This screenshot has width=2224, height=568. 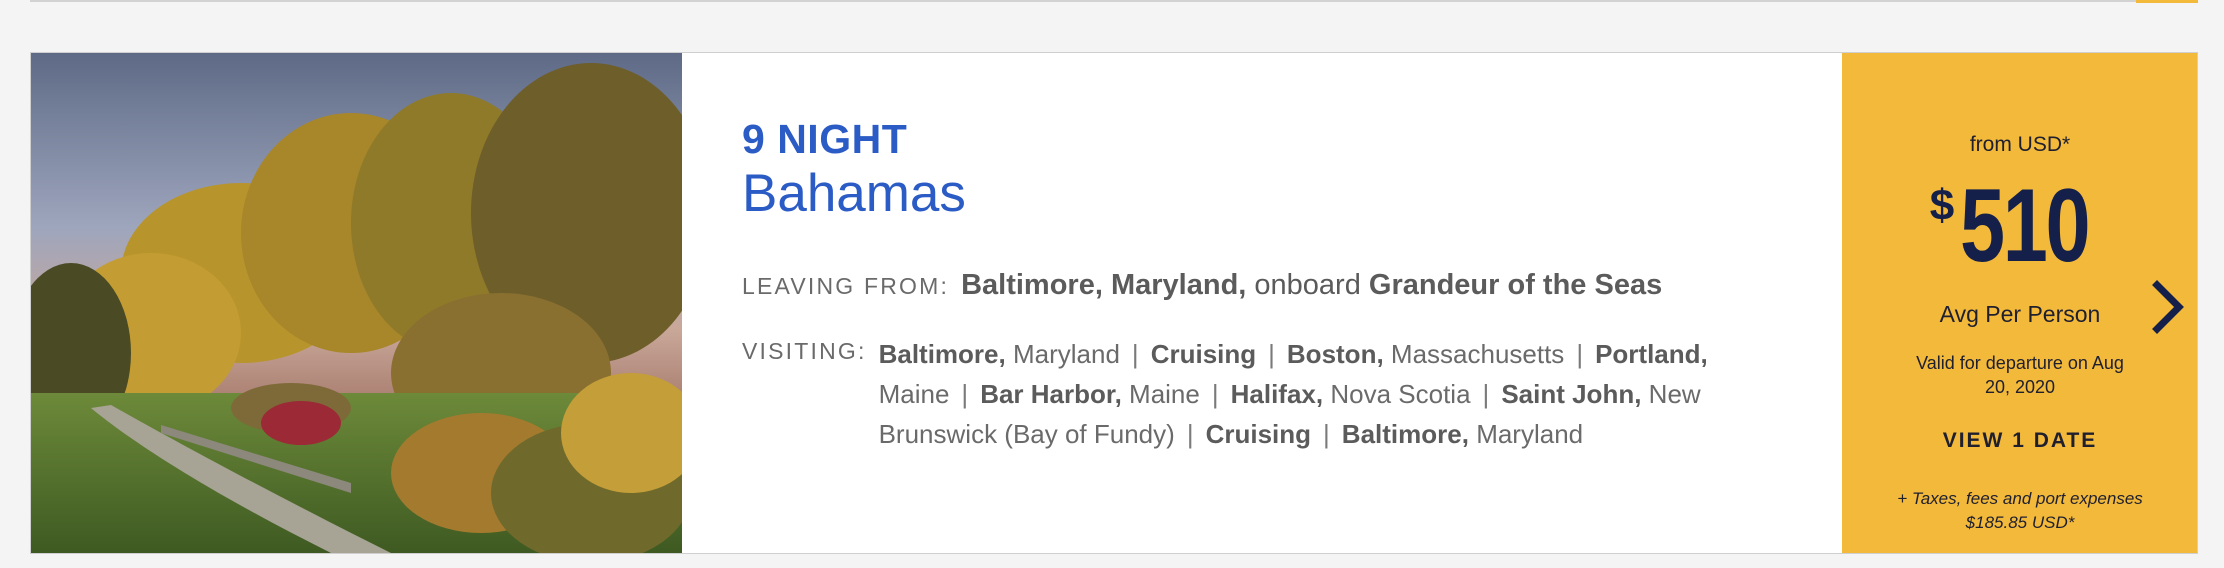 What do you see at coordinates (2020, 441) in the screenshot?
I see `view-dates-button: VIEW 1 DATE` at bounding box center [2020, 441].